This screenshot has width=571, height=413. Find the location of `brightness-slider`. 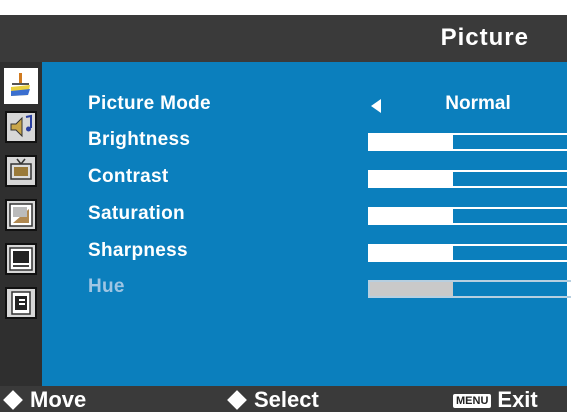

brightness-slider is located at coordinates (469, 142).